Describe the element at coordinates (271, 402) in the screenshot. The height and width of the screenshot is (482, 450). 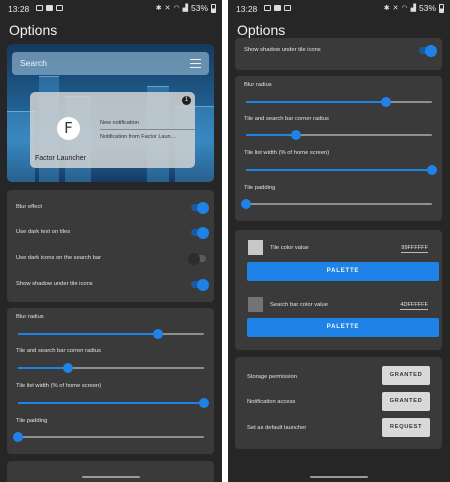
I see `permission-label: Notification access` at that location.